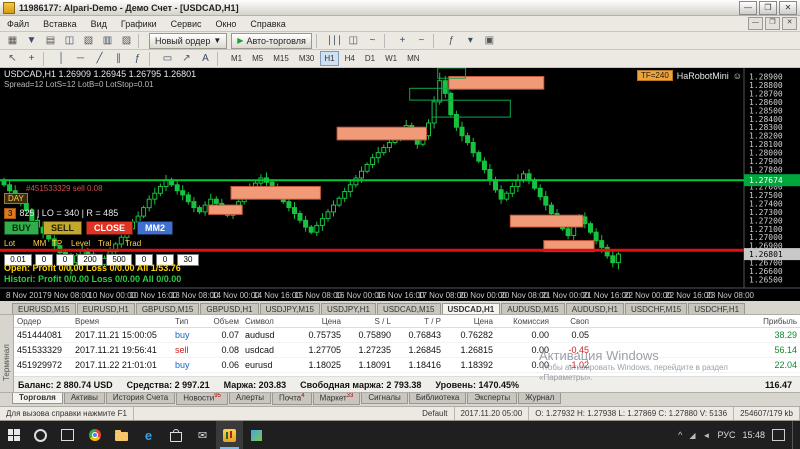 Image resolution: width=800 pixels, height=449 pixels. Describe the element at coordinates (61, 58) in the screenshot. I see `vertical-line-icon: │` at that location.